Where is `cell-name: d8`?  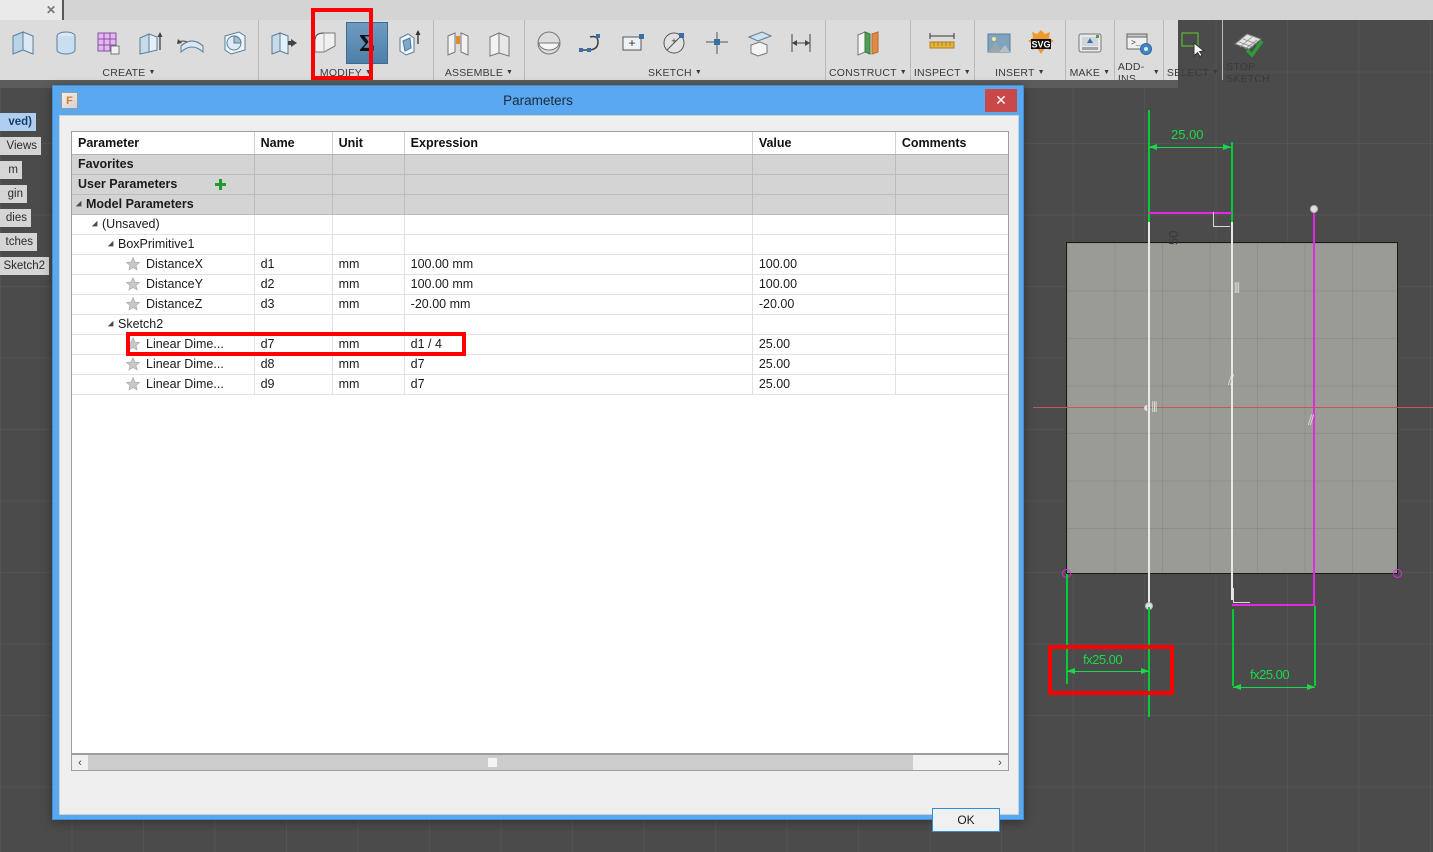 cell-name: d8 is located at coordinates (293, 364).